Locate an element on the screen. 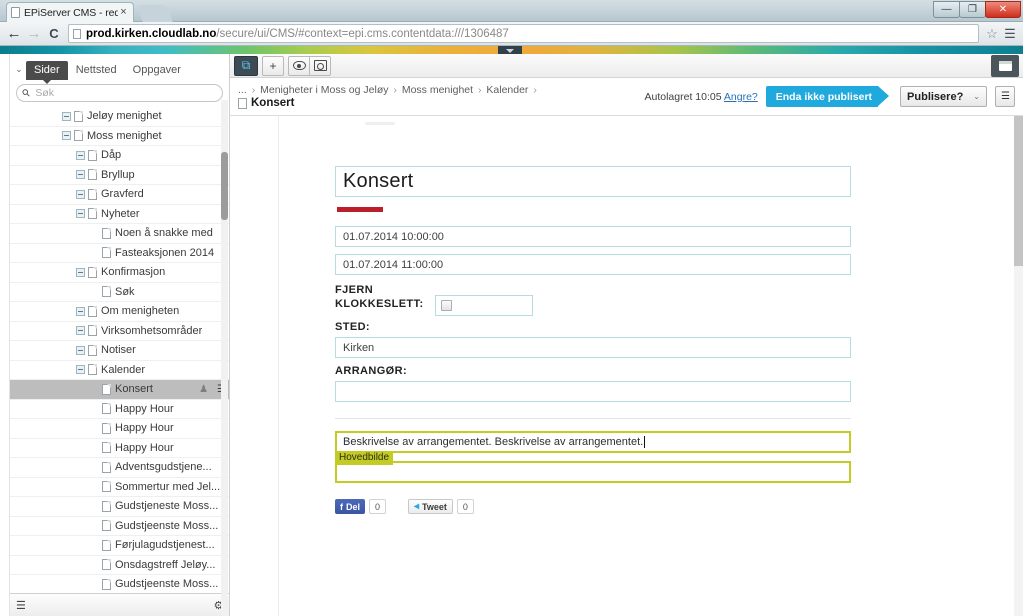 The width and height of the screenshot is (1023, 616). place-label: STED: is located at coordinates (352, 327).